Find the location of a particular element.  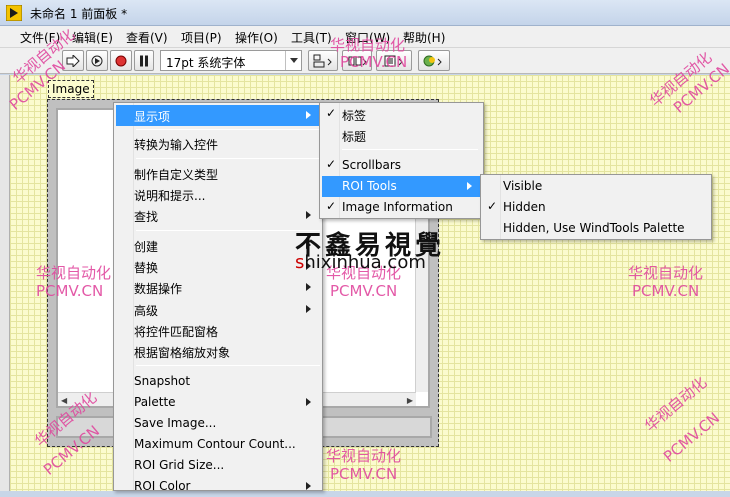

menu-item-roi-color: ROI Color is located at coordinates (218, 486).